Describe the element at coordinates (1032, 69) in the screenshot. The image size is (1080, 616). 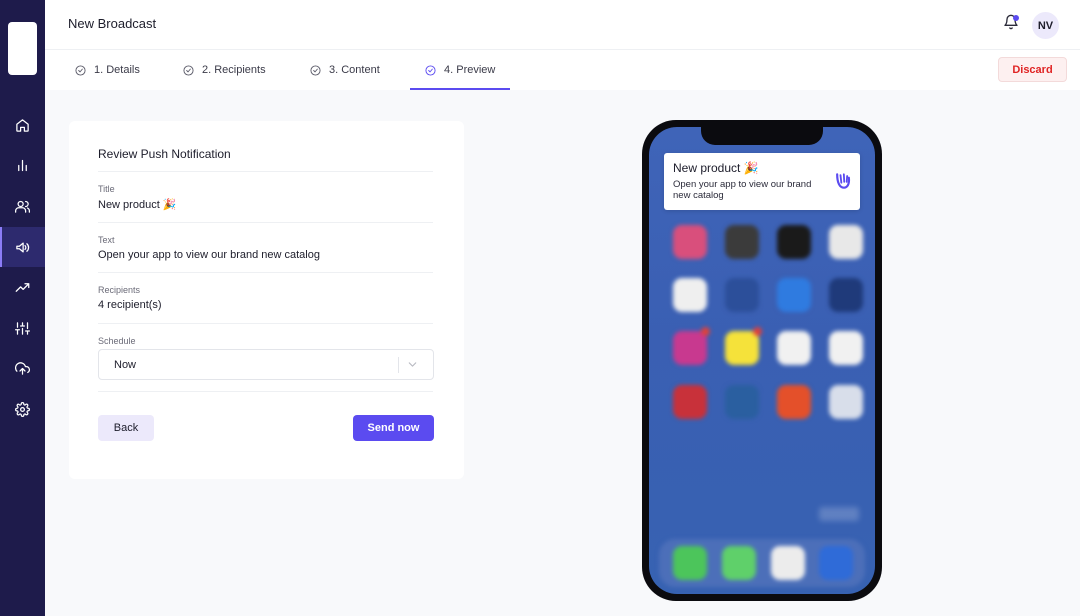
I see `discard-button: Discard` at that location.